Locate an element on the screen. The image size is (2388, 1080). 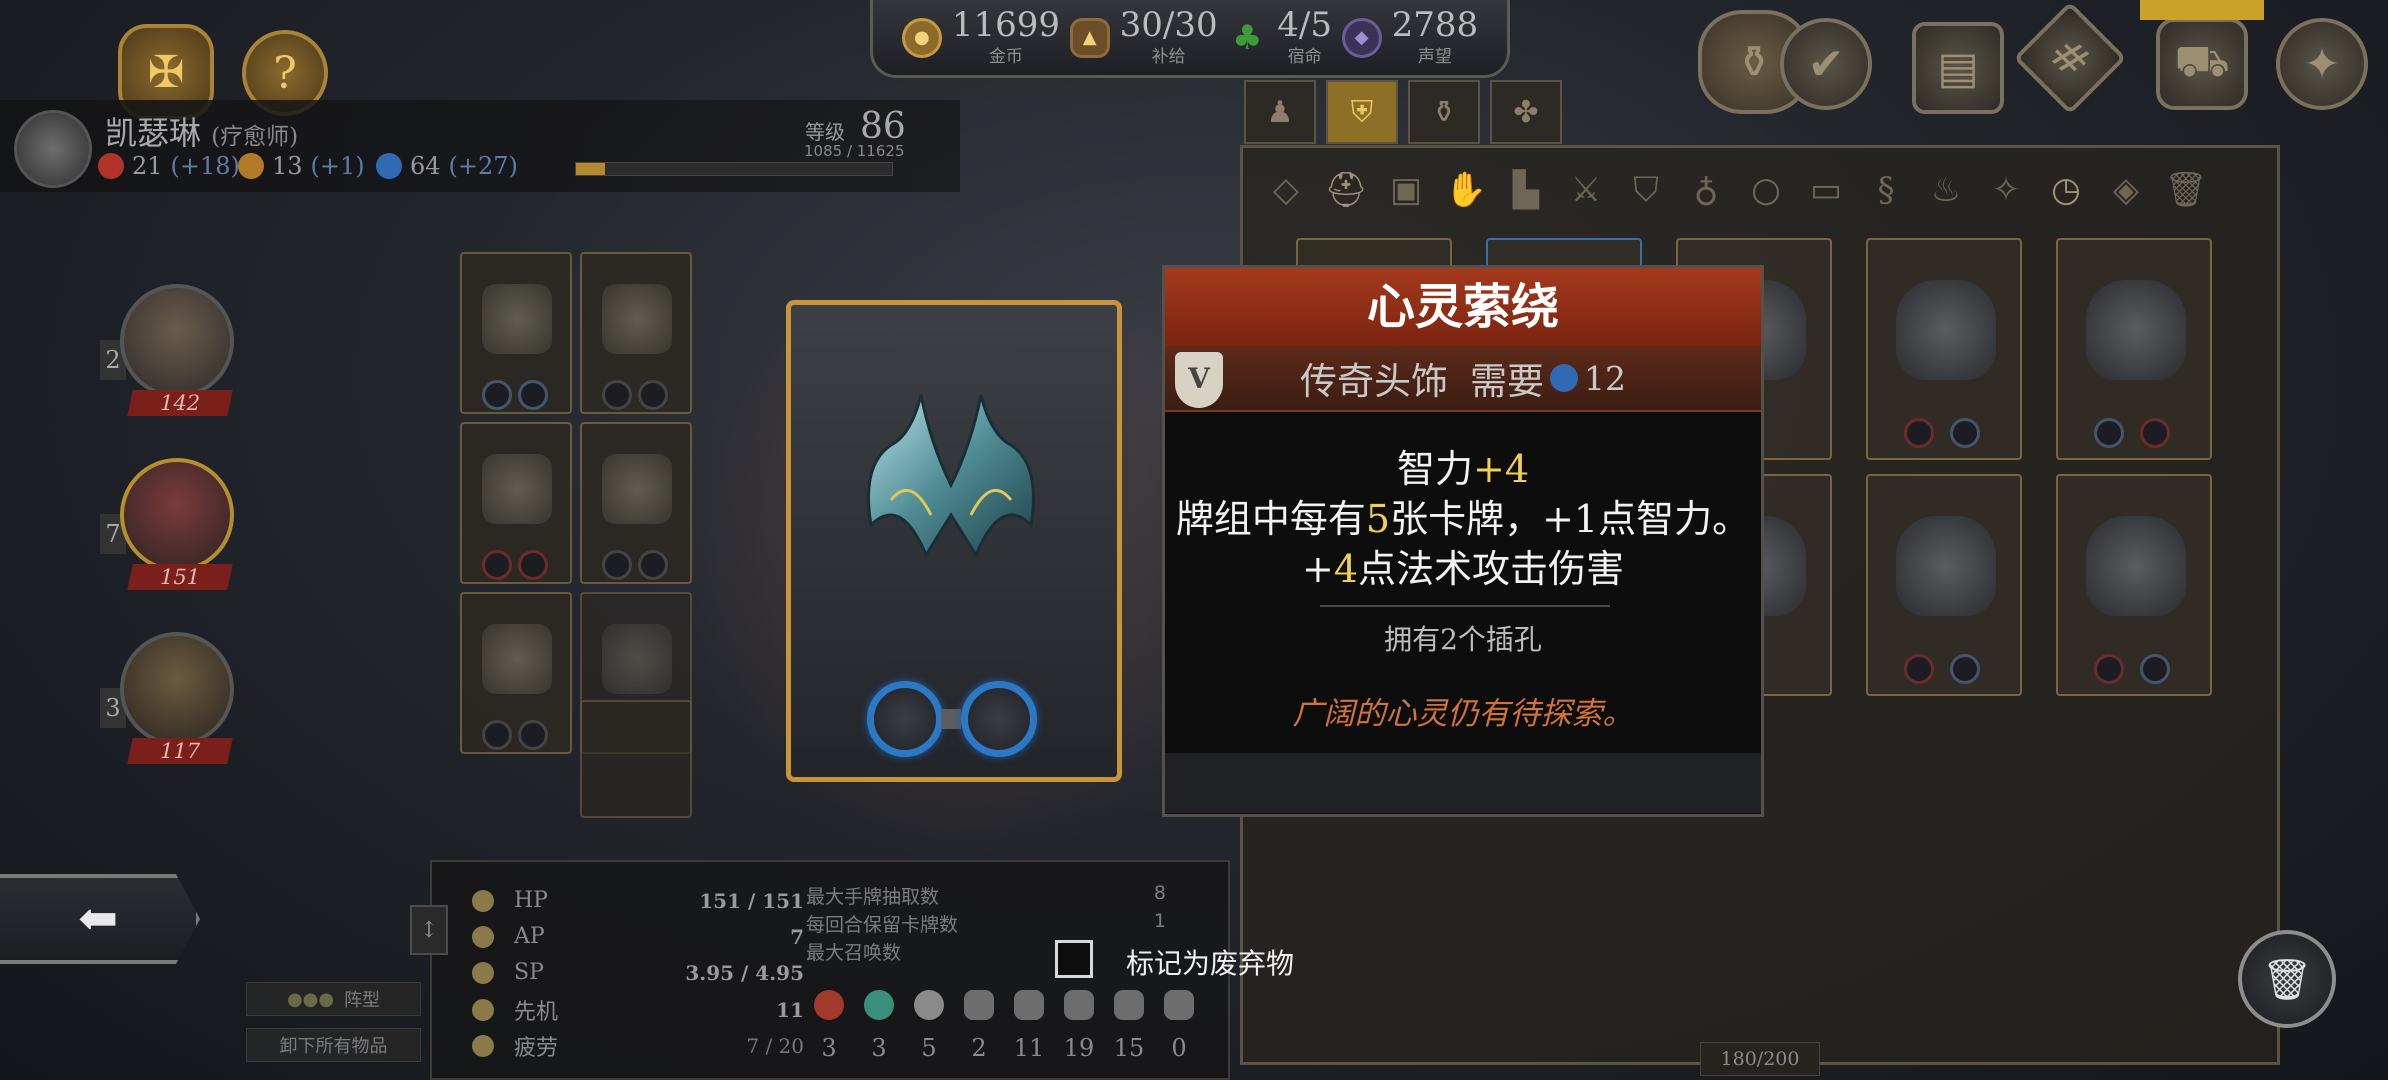
unequip-all-button: 卸下所有物品 is located at coordinates (333, 1045).